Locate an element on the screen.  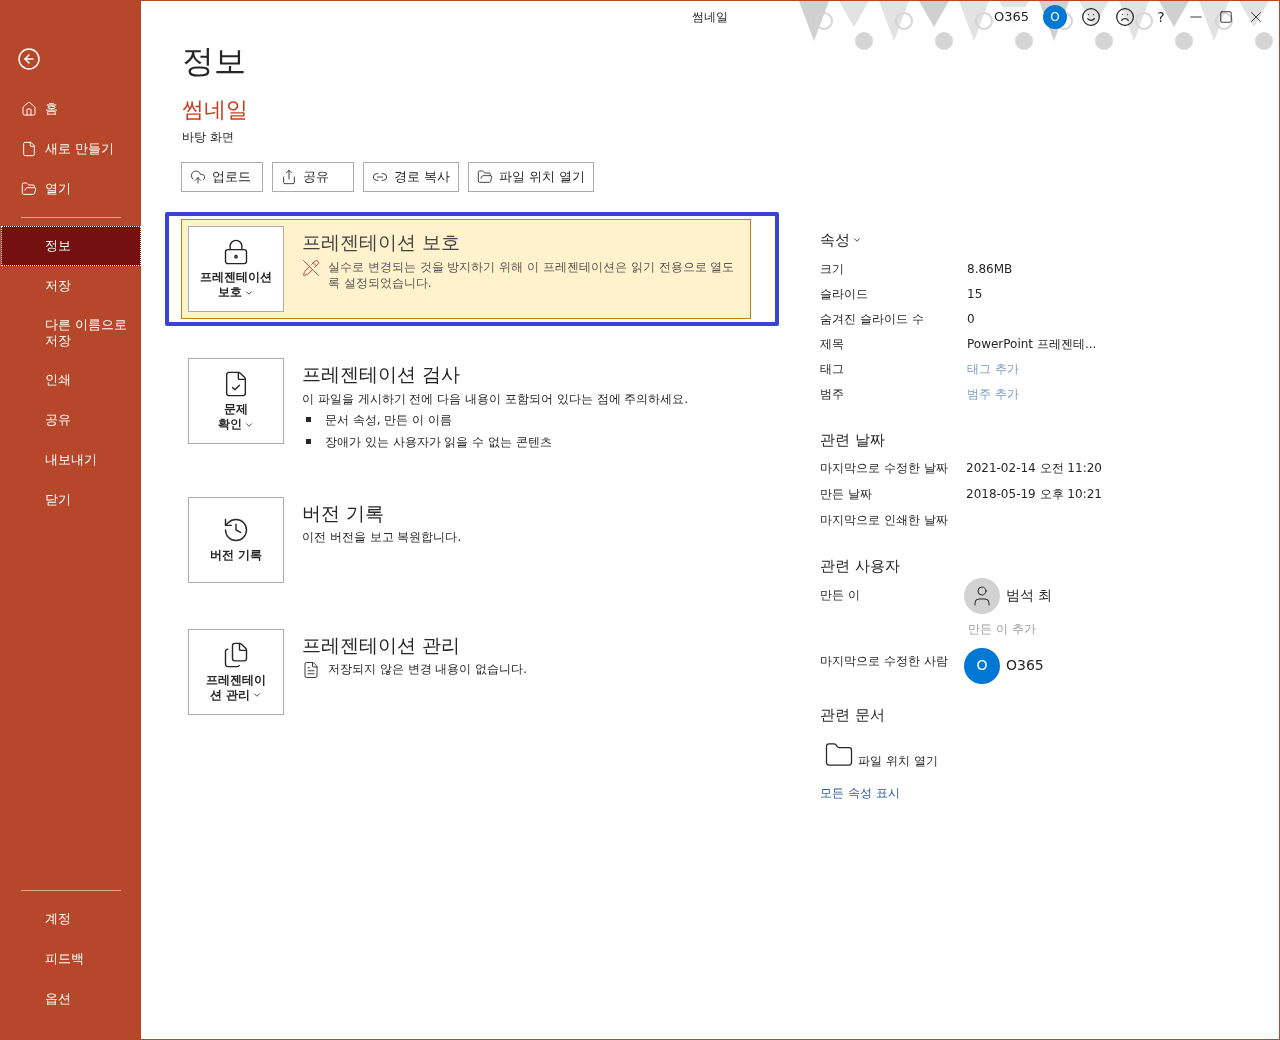
lock-icon is located at coordinates (236, 252).